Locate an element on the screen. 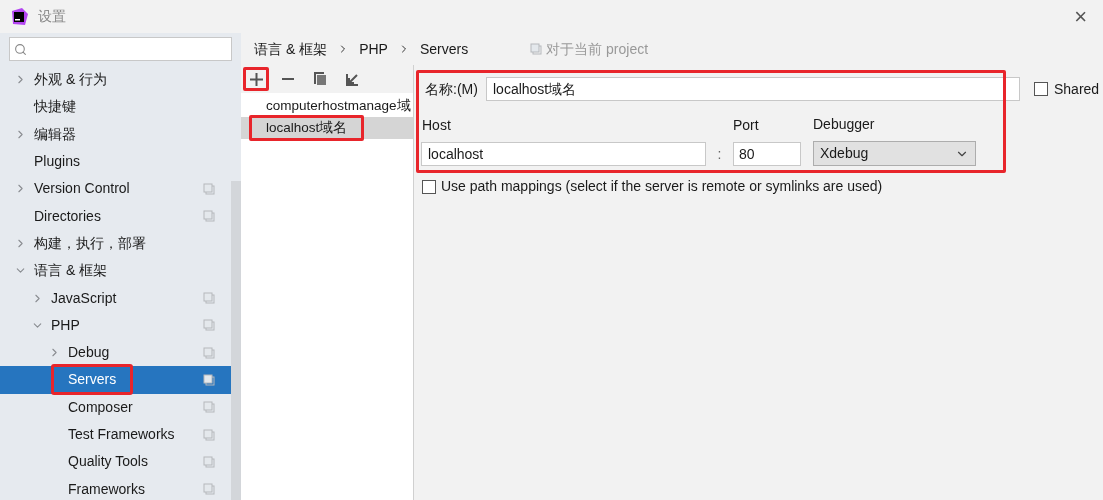 This screenshot has width=1103, height=500. item-label: 语言 & 框架 is located at coordinates (71, 271).